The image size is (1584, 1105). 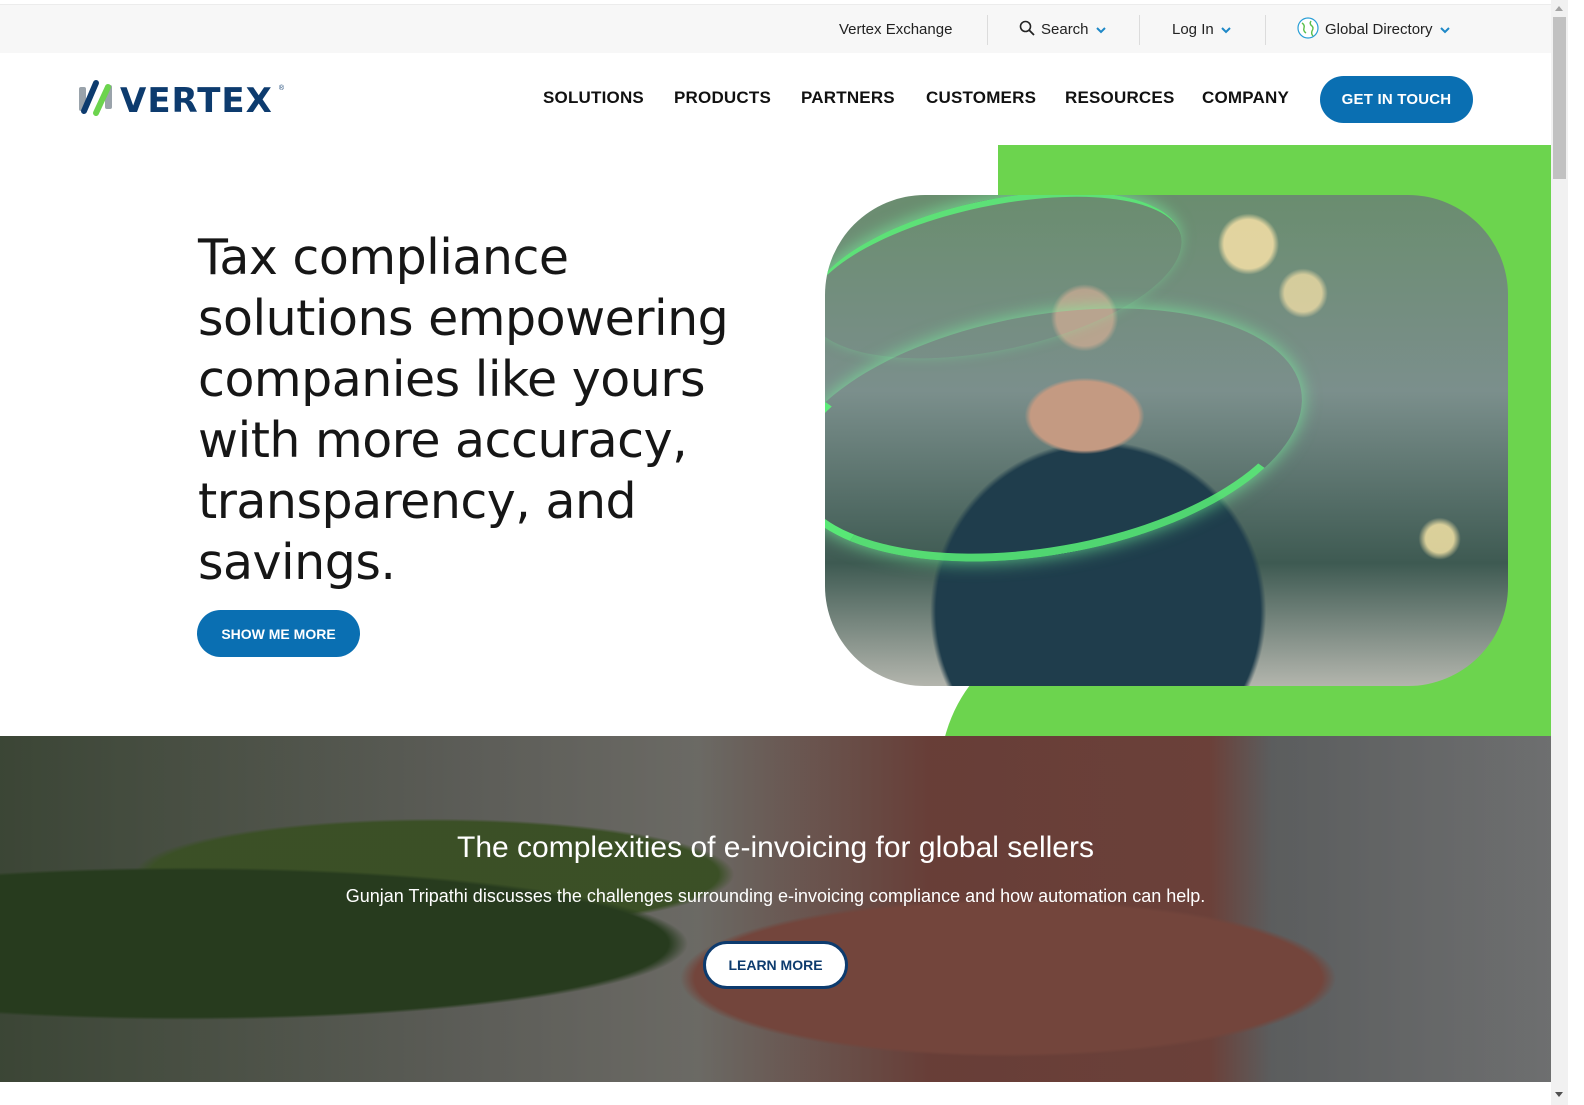 I want to click on nav-partners: PARTNERS, so click(x=848, y=98).